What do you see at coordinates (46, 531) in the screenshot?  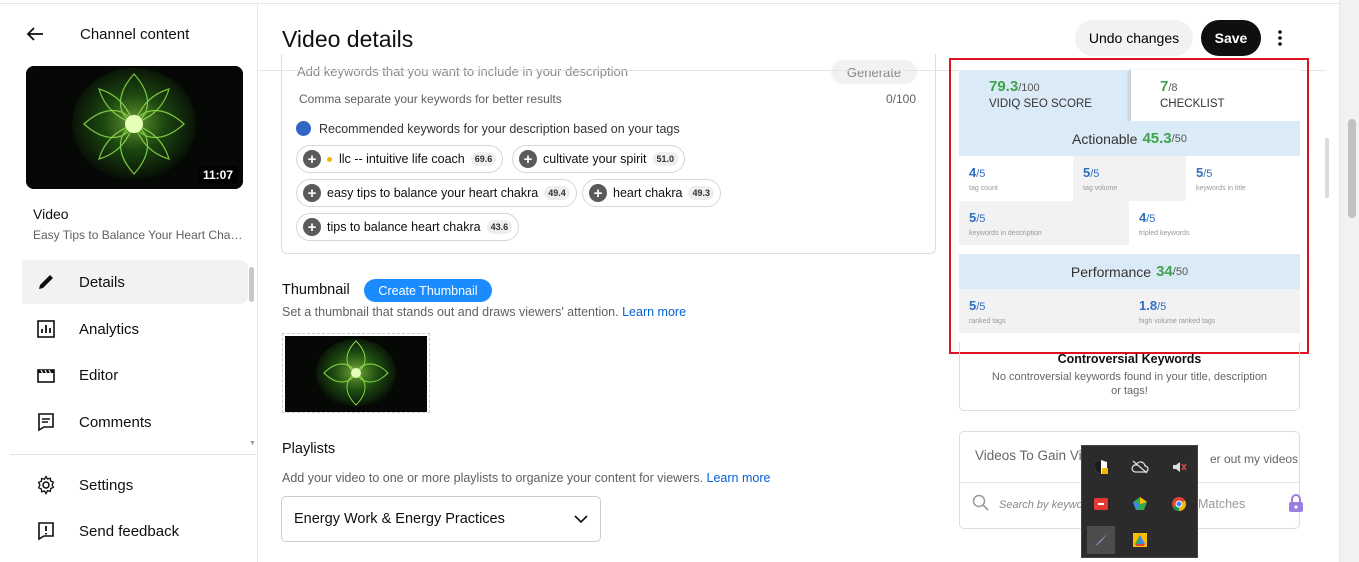 I see `feedback-icon` at bounding box center [46, 531].